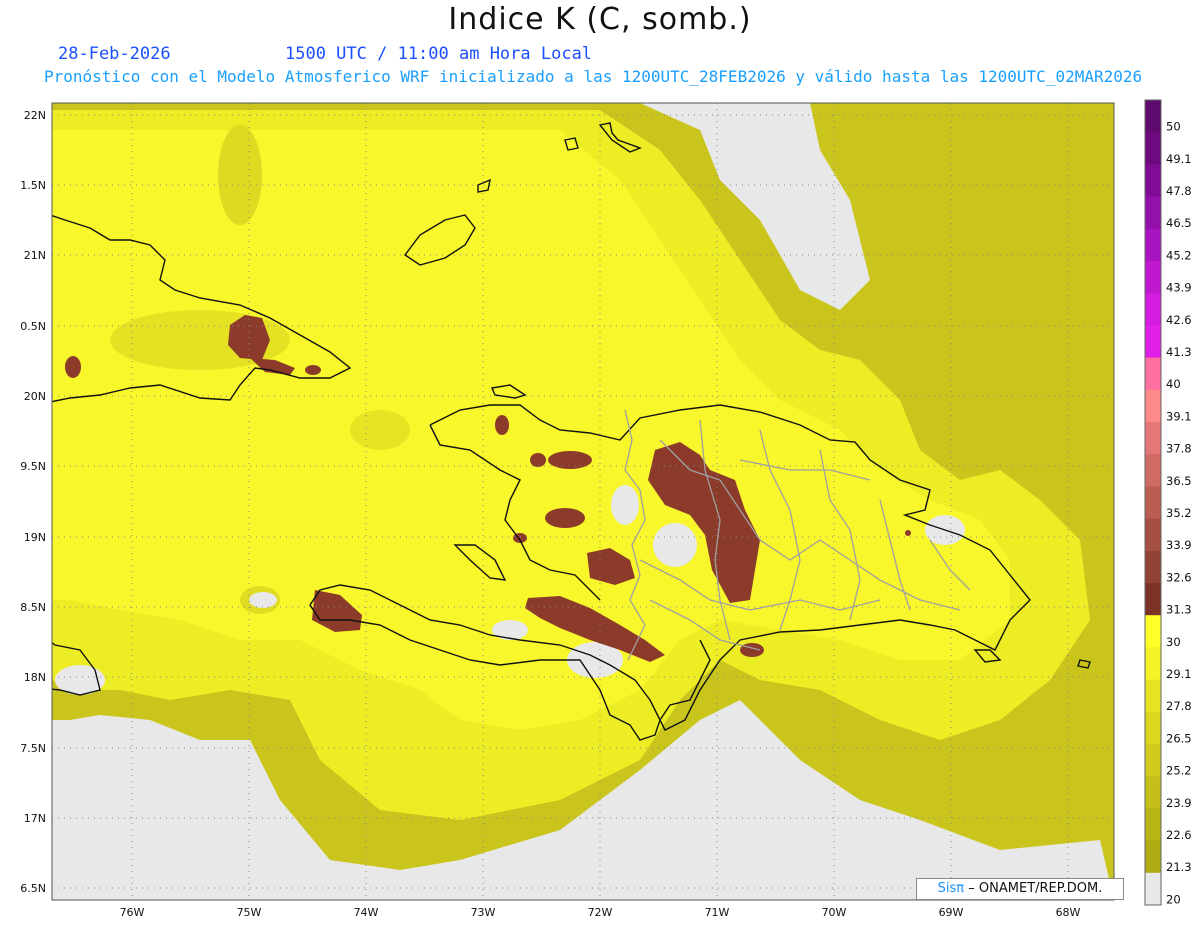  What do you see at coordinates (1179, 352) in the screenshot?
I see `colorbar-label: 41.3` at bounding box center [1179, 352].